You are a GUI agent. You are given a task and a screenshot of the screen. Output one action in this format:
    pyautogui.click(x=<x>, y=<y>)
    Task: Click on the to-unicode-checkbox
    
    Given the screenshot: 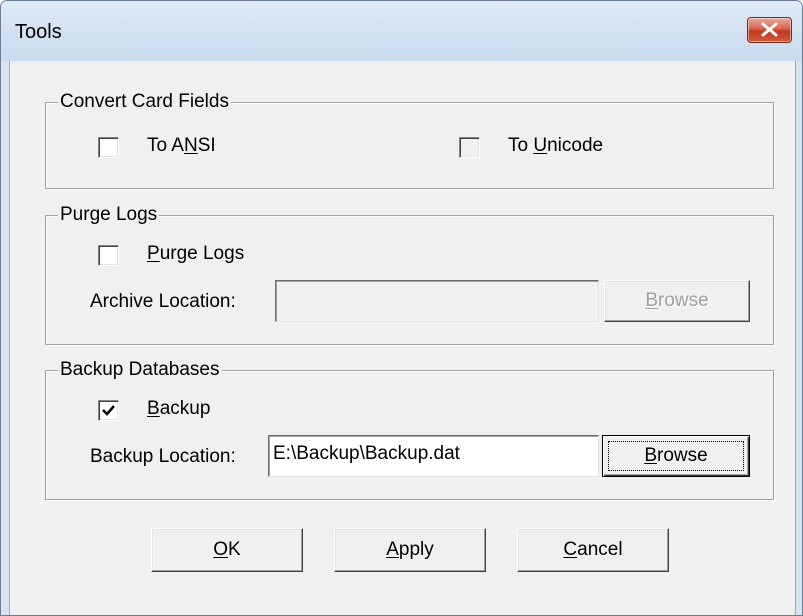 What is the action you would take?
    pyautogui.click(x=469, y=147)
    